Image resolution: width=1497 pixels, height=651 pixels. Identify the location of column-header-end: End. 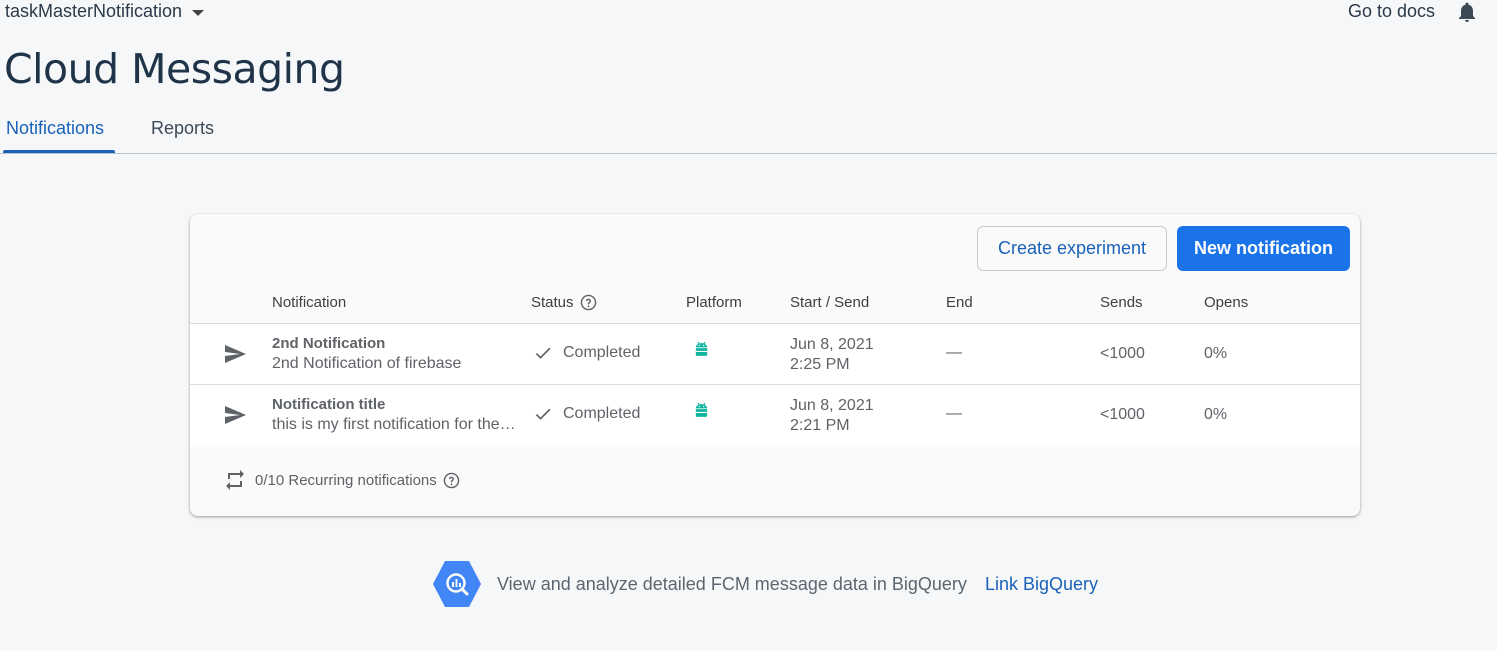
(959, 302).